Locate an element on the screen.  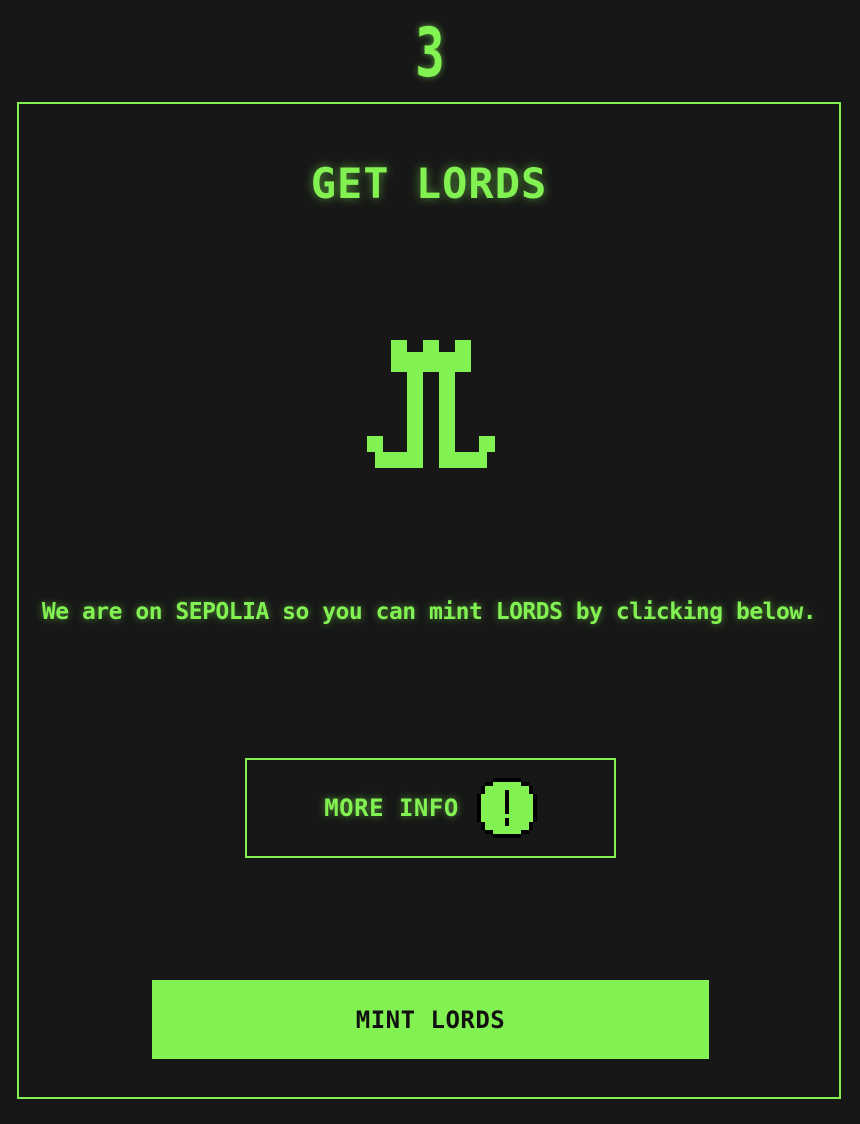
more-info-button: MORE INFO is located at coordinates (430, 808).